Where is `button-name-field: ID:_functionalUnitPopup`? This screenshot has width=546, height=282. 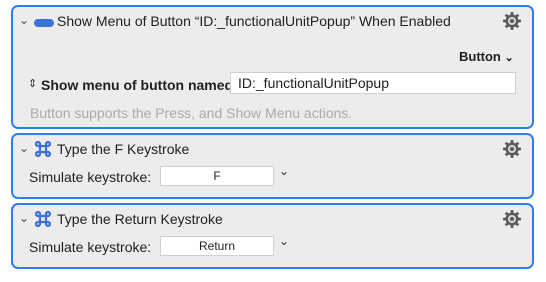
button-name-field: ID:_functionalUnitPopup is located at coordinates (373, 83).